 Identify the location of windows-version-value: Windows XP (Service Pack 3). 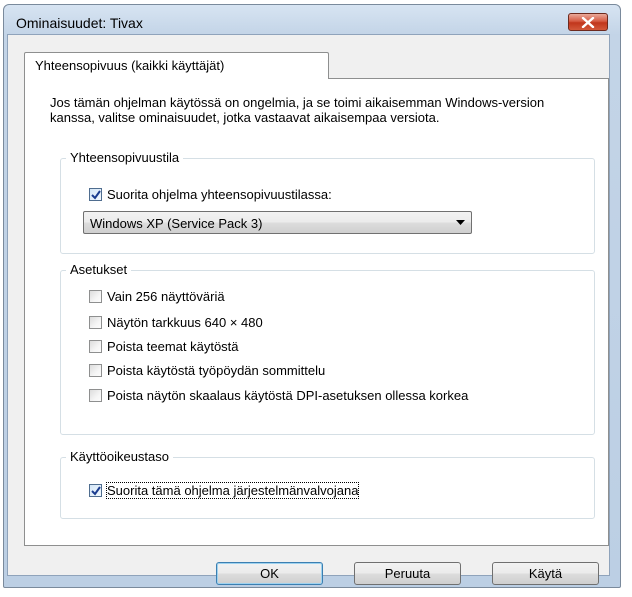
(176, 223).